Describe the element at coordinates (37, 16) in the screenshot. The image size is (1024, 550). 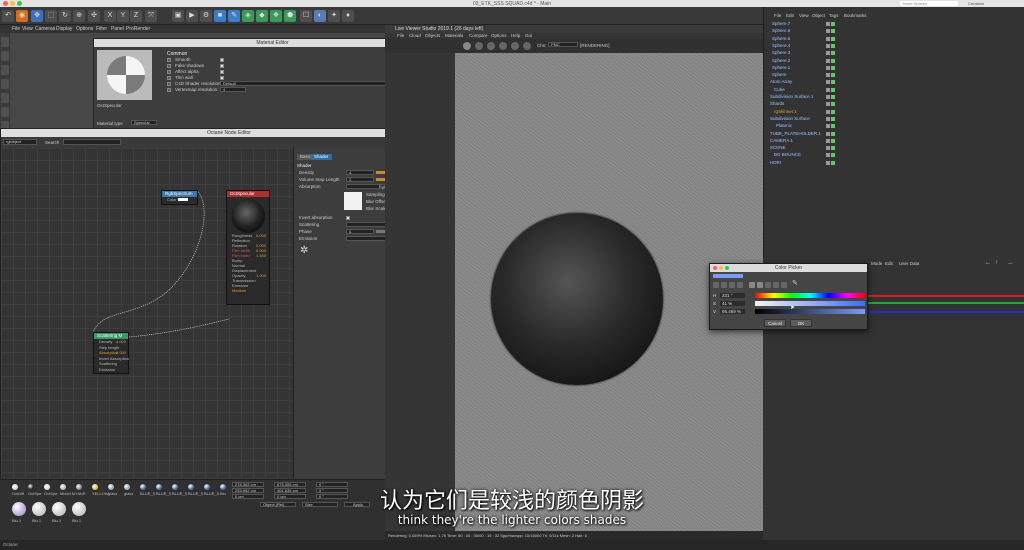
I see `move-icon: ✥` at that location.